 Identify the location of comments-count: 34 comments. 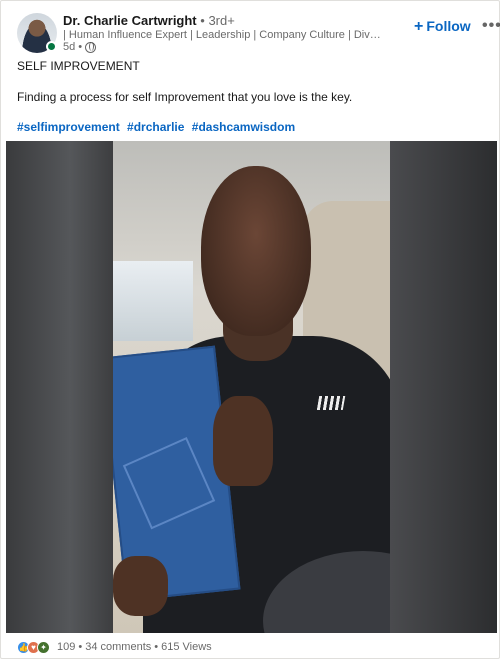
(118, 647).